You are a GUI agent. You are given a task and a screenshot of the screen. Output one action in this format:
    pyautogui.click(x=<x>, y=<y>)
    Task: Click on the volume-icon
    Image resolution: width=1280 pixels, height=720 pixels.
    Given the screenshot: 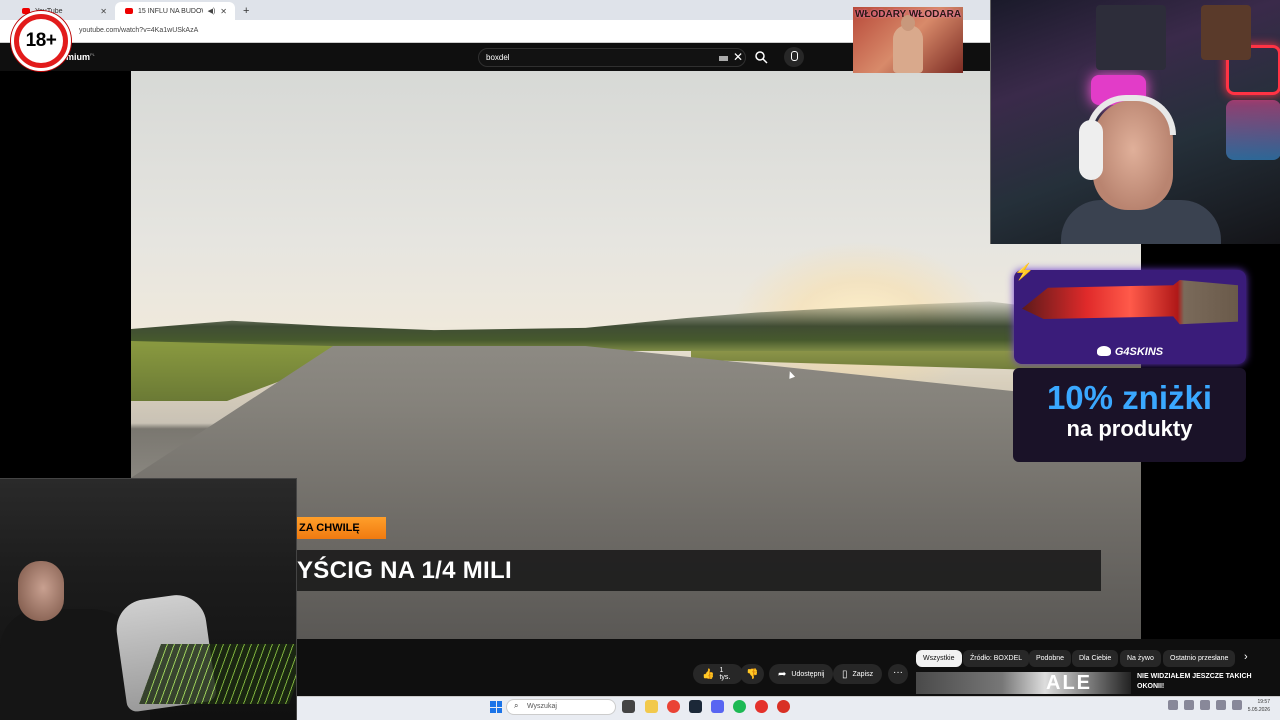 What is the action you would take?
    pyautogui.click(x=1221, y=705)
    